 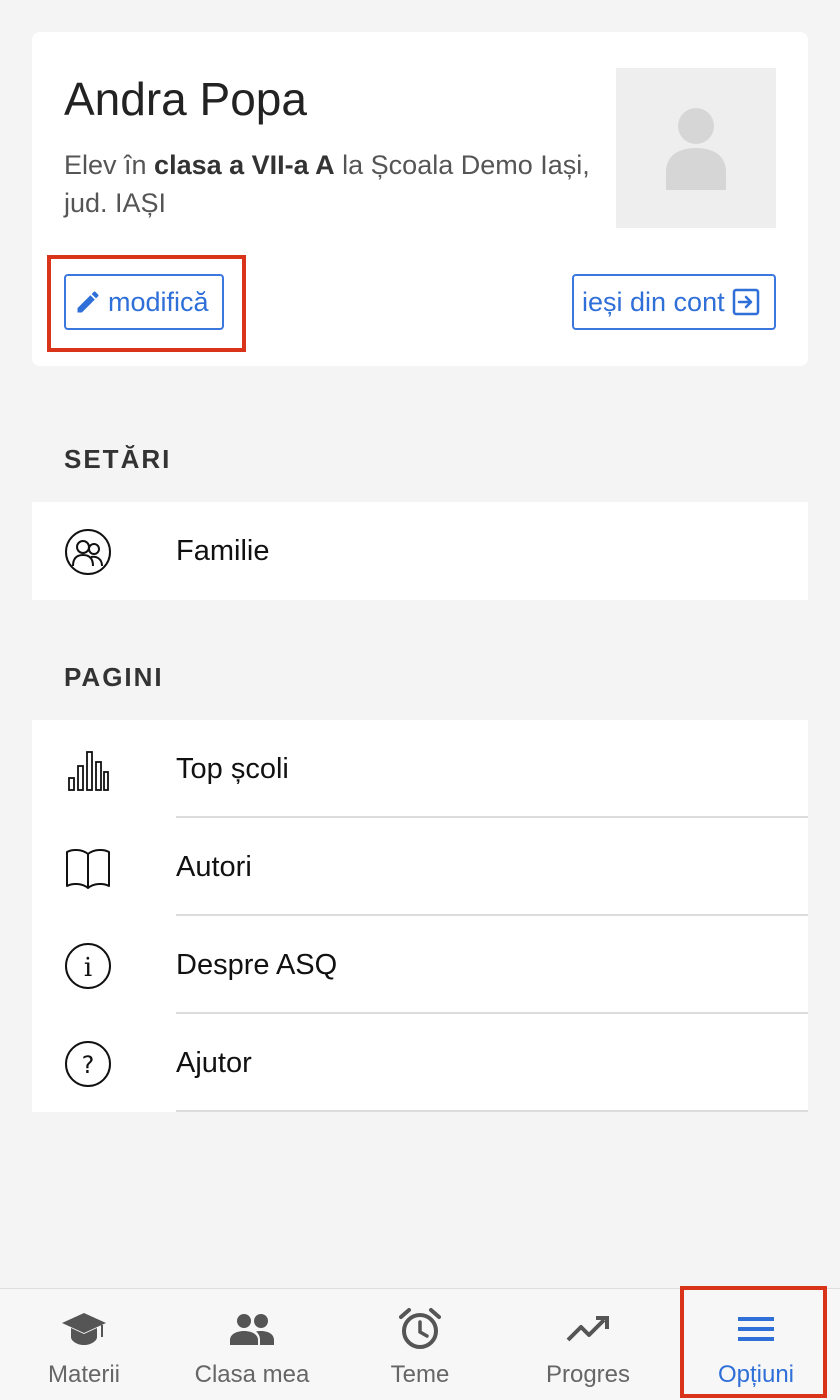 I want to click on pages-section-title: PAGINI, so click(x=114, y=677).